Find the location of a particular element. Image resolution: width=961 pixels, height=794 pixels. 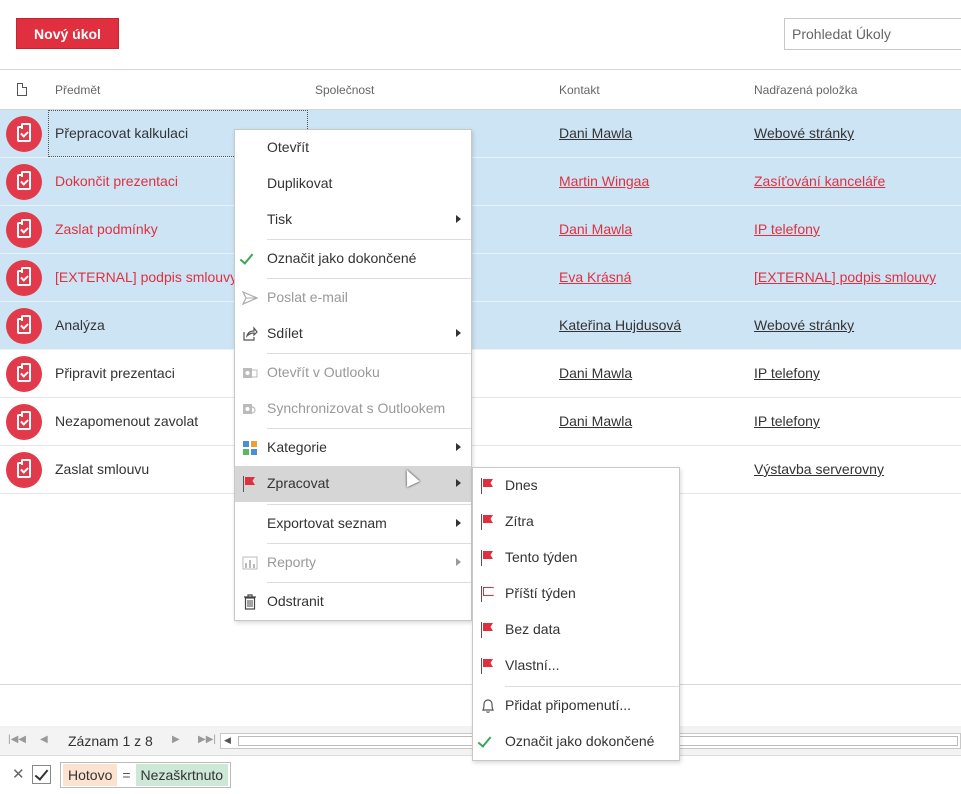

filter-value: Nezaškrtnuto is located at coordinates (182, 775).